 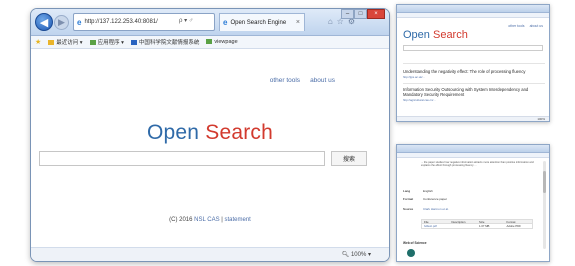 What do you see at coordinates (239, 132) in the screenshot?
I see `logo-search: Search` at bounding box center [239, 132].